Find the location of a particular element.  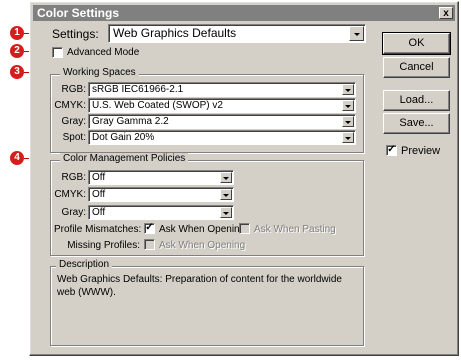

annotation-badge-2: 2 is located at coordinates (17, 51).